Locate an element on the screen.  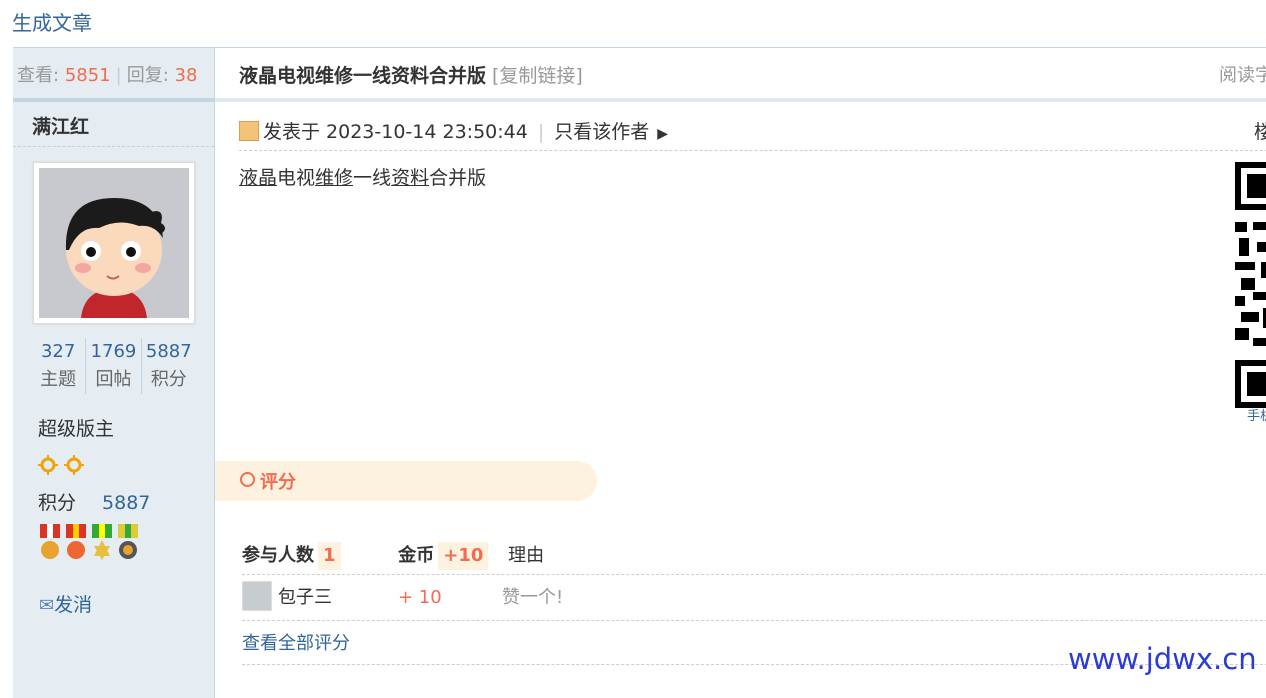
points-label: 积分 is located at coordinates (57, 503).